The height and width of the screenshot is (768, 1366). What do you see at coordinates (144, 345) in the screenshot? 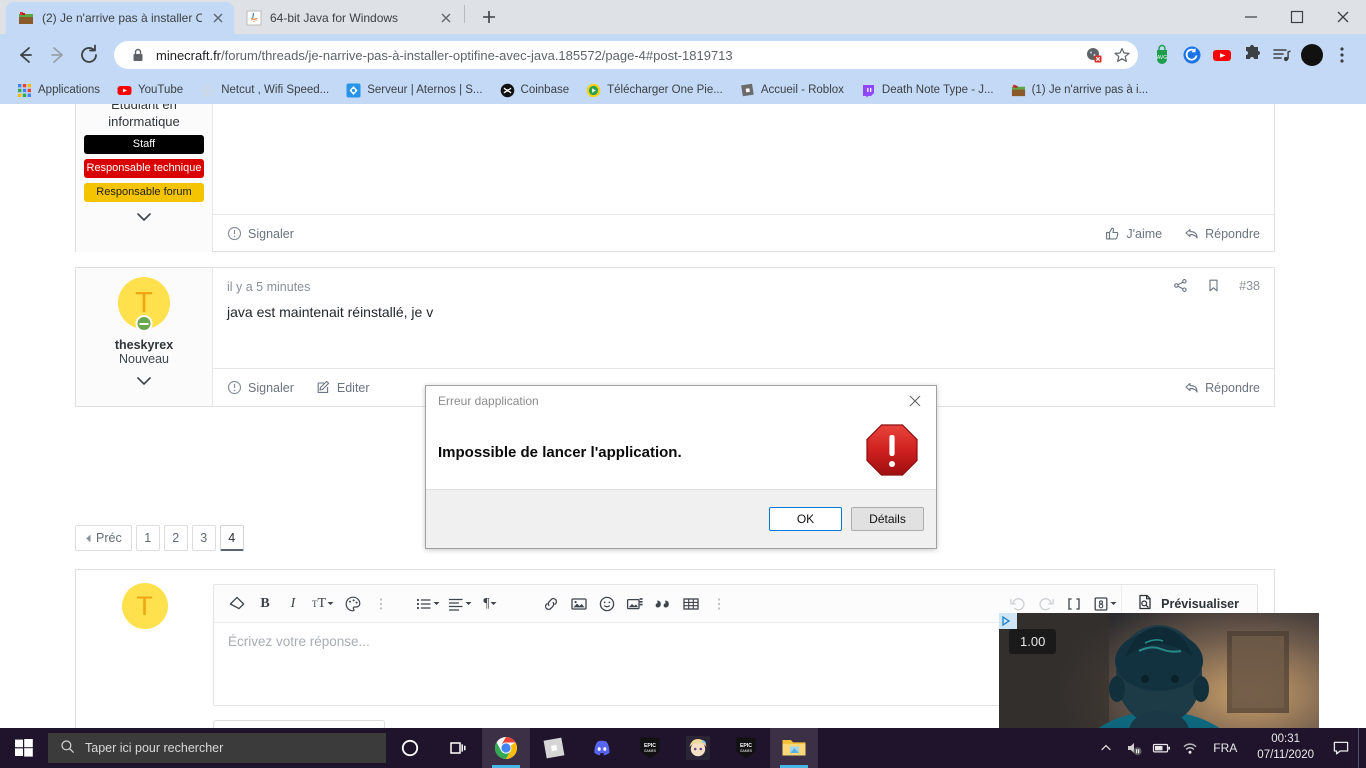
I see `author-username: theskyrex` at bounding box center [144, 345].